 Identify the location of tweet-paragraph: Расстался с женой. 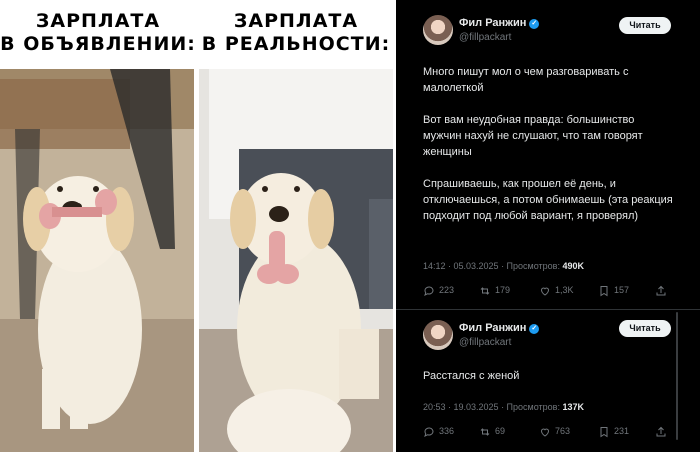
(471, 376).